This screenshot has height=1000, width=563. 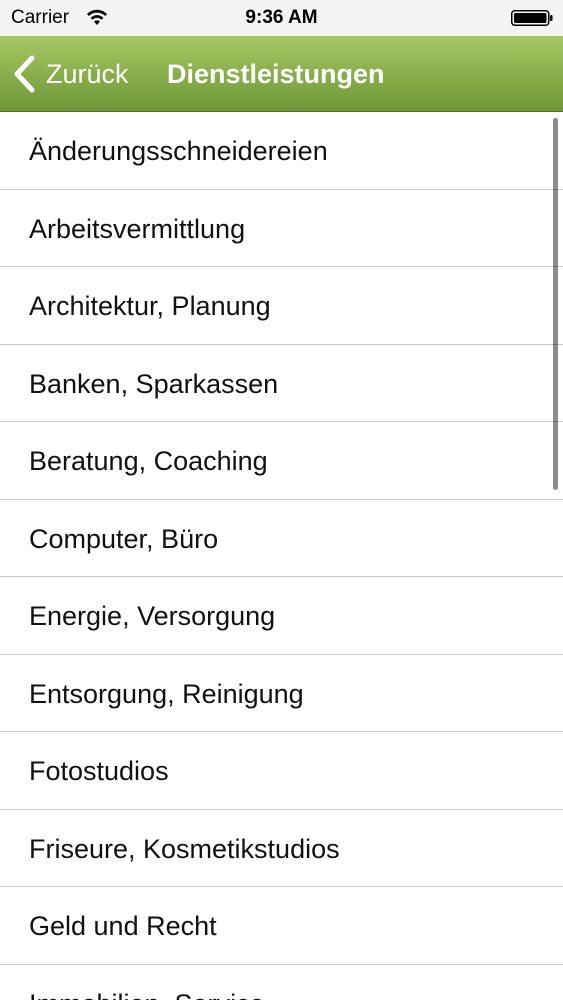 What do you see at coordinates (152, 616) in the screenshot?
I see `list-item-label: Energie, Versorgung` at bounding box center [152, 616].